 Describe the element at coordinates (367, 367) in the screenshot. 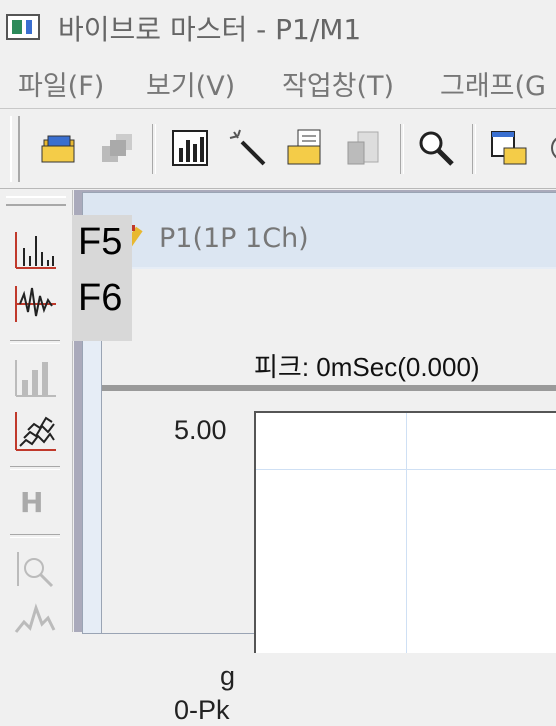

I see `peak-readout: 피크: 0mSec(0.000)` at that location.